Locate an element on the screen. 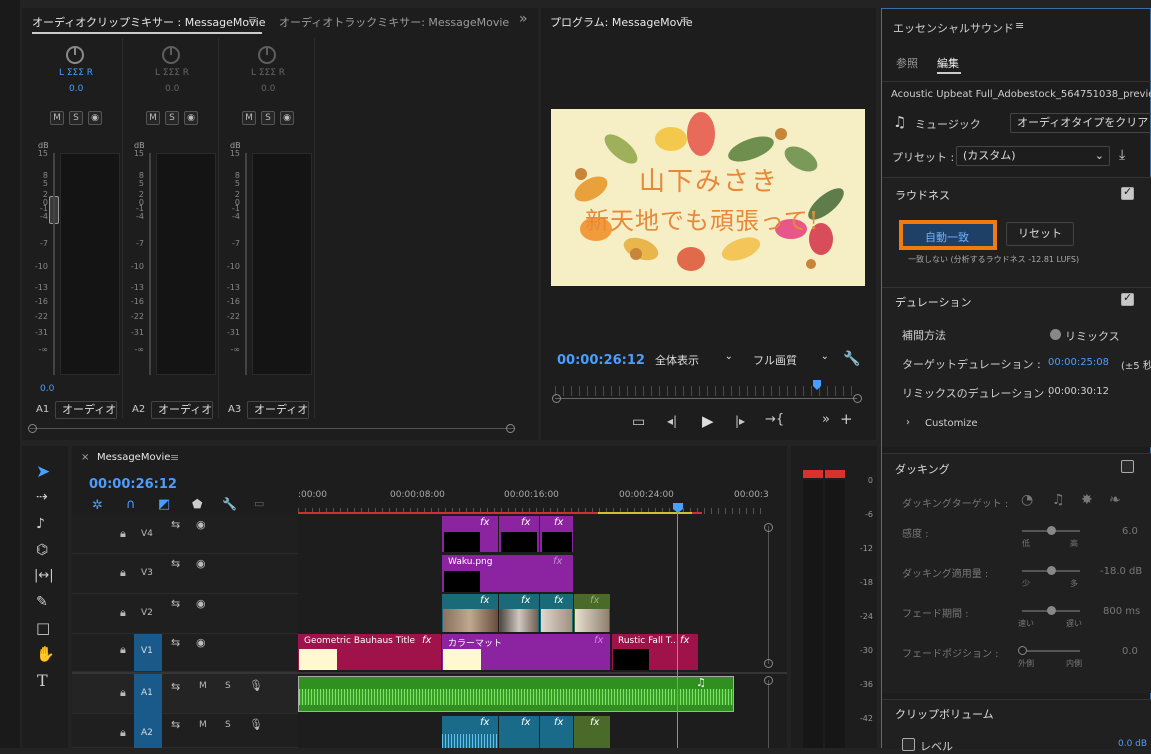 This screenshot has height=754, width=1151. chevron-right-icon: › is located at coordinates (908, 422).